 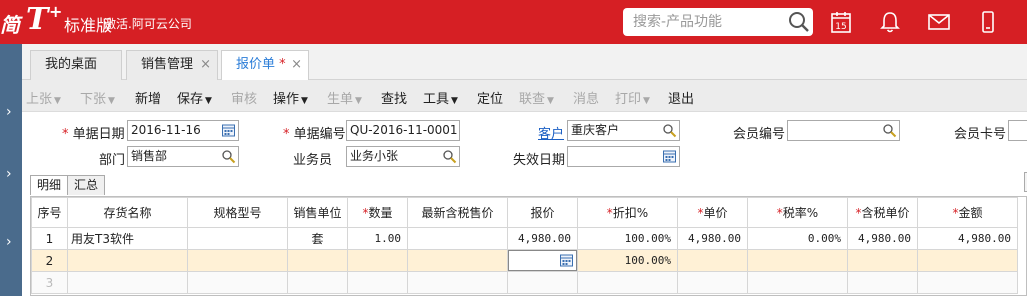 I want to click on save-button: 保存 ▼, so click(x=194, y=97).